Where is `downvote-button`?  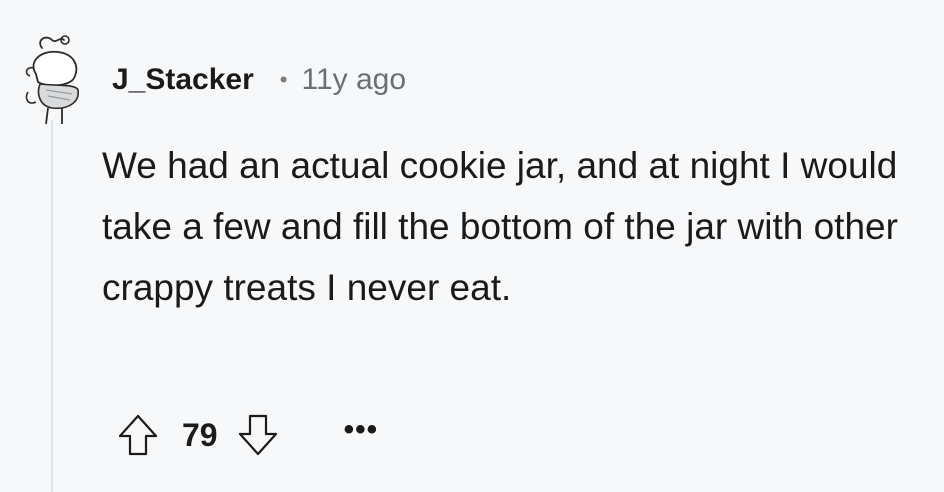 downvote-button is located at coordinates (258, 435).